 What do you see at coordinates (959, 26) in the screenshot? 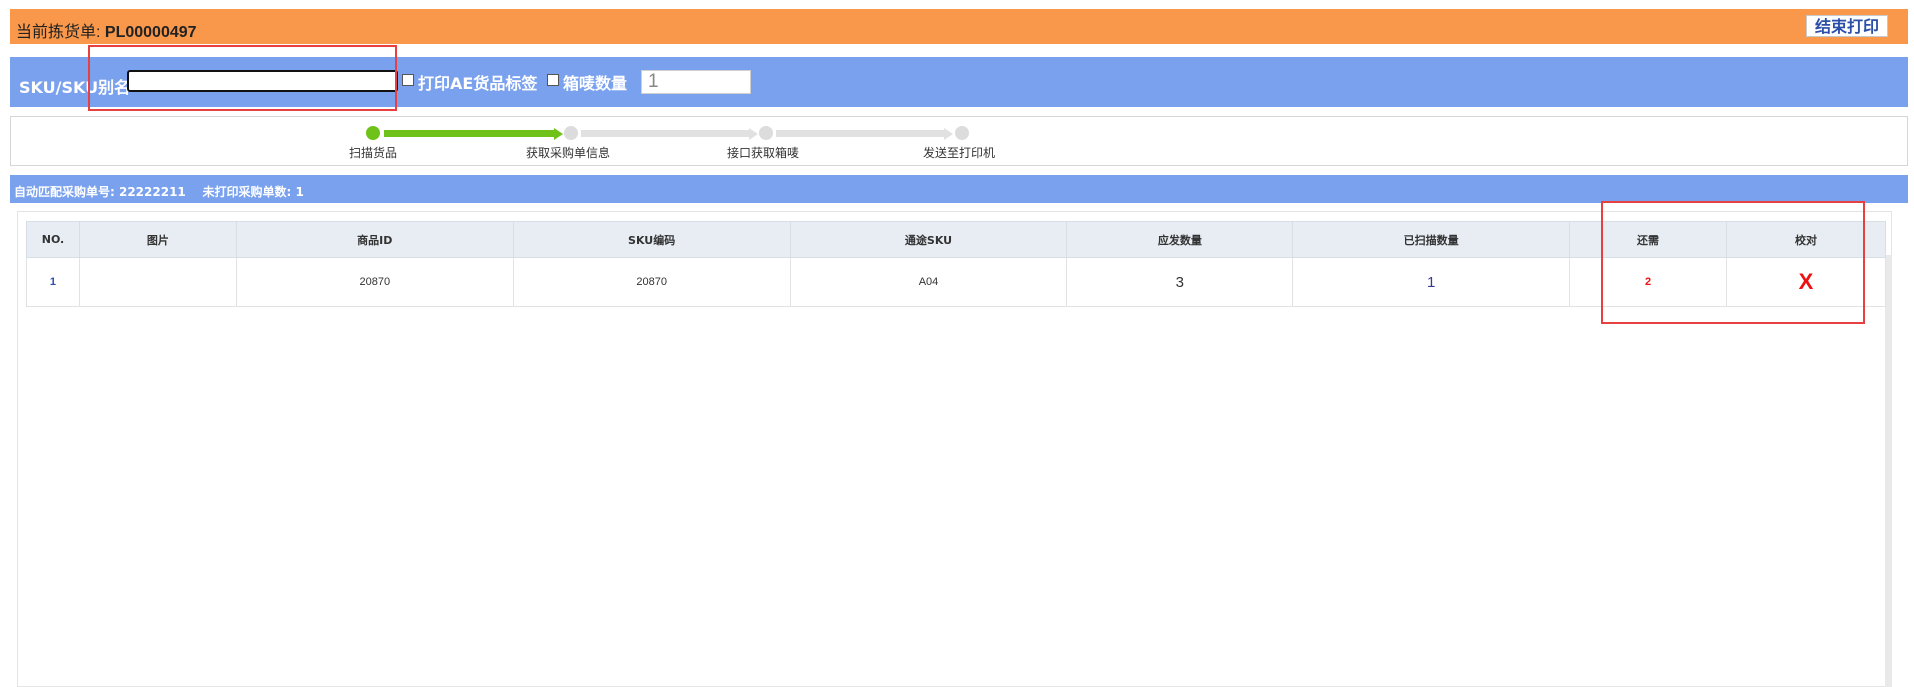
I see `picking-header-bar: 当前拣货单: PL00000497 结束打印` at bounding box center [959, 26].